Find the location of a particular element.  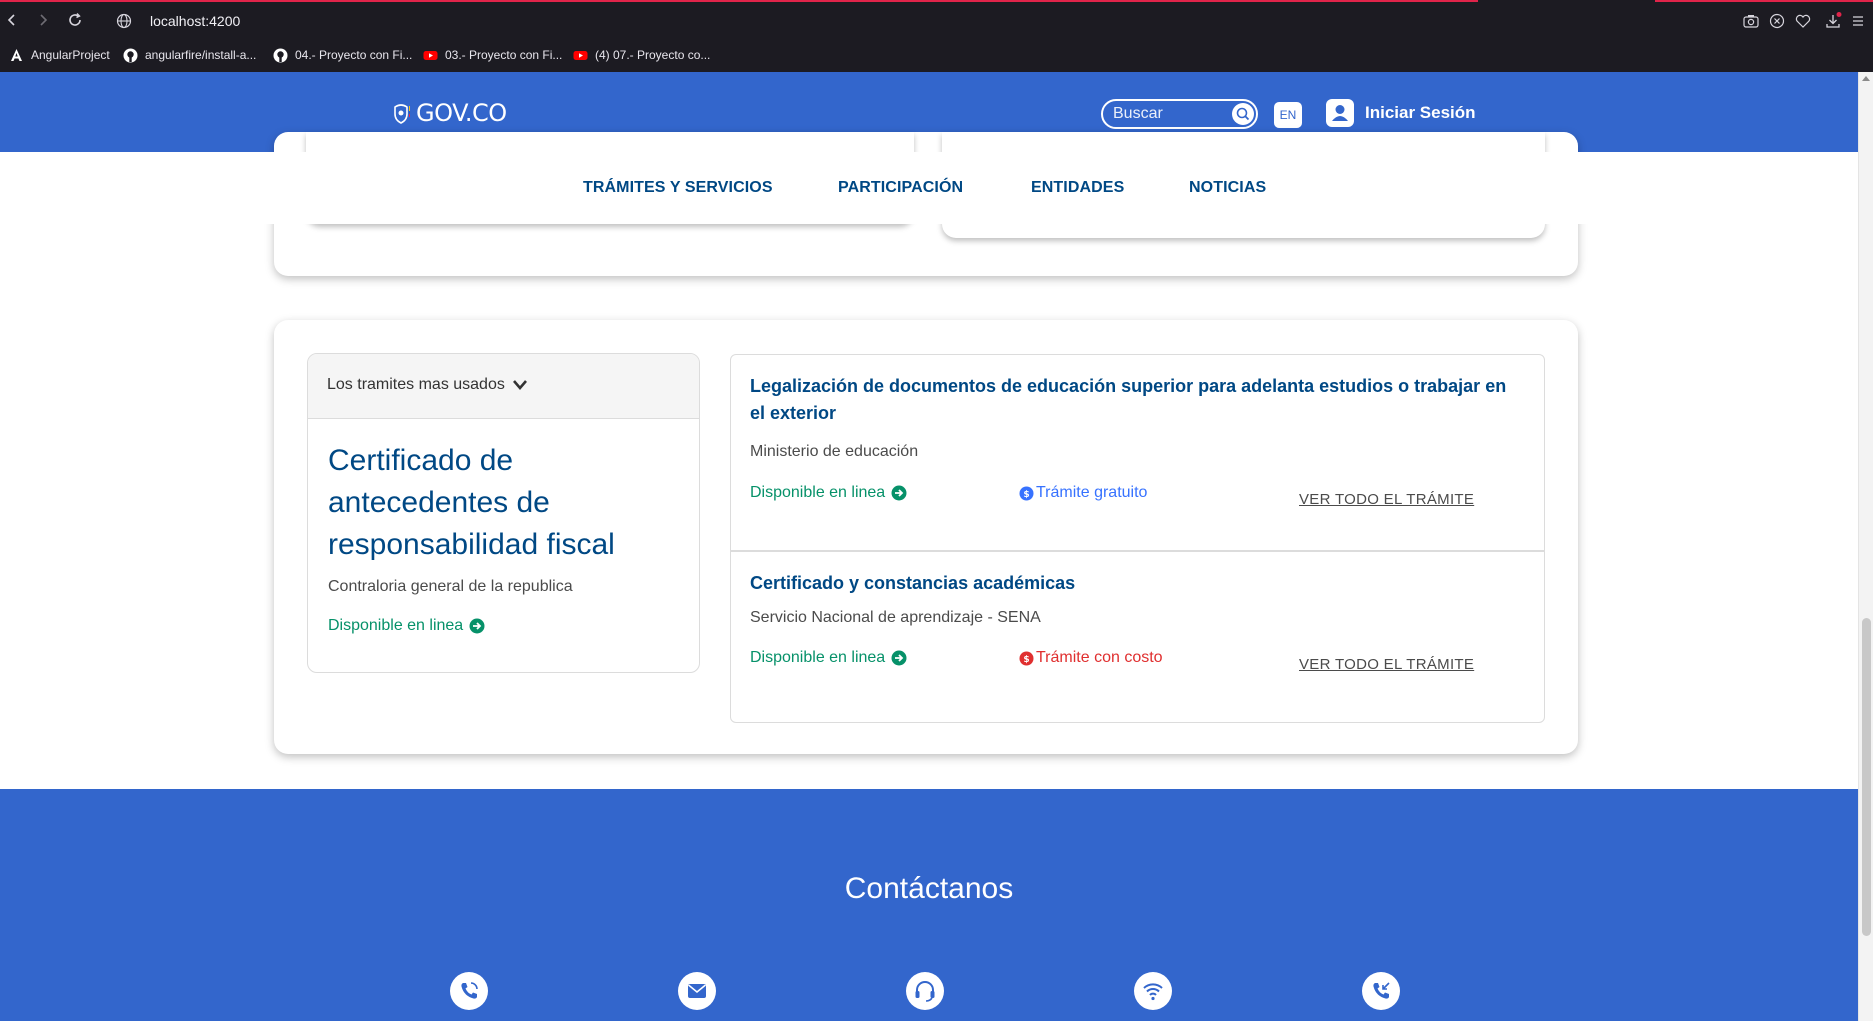

most-used-dropdown: Los tramites mas usados is located at coordinates (503, 386).